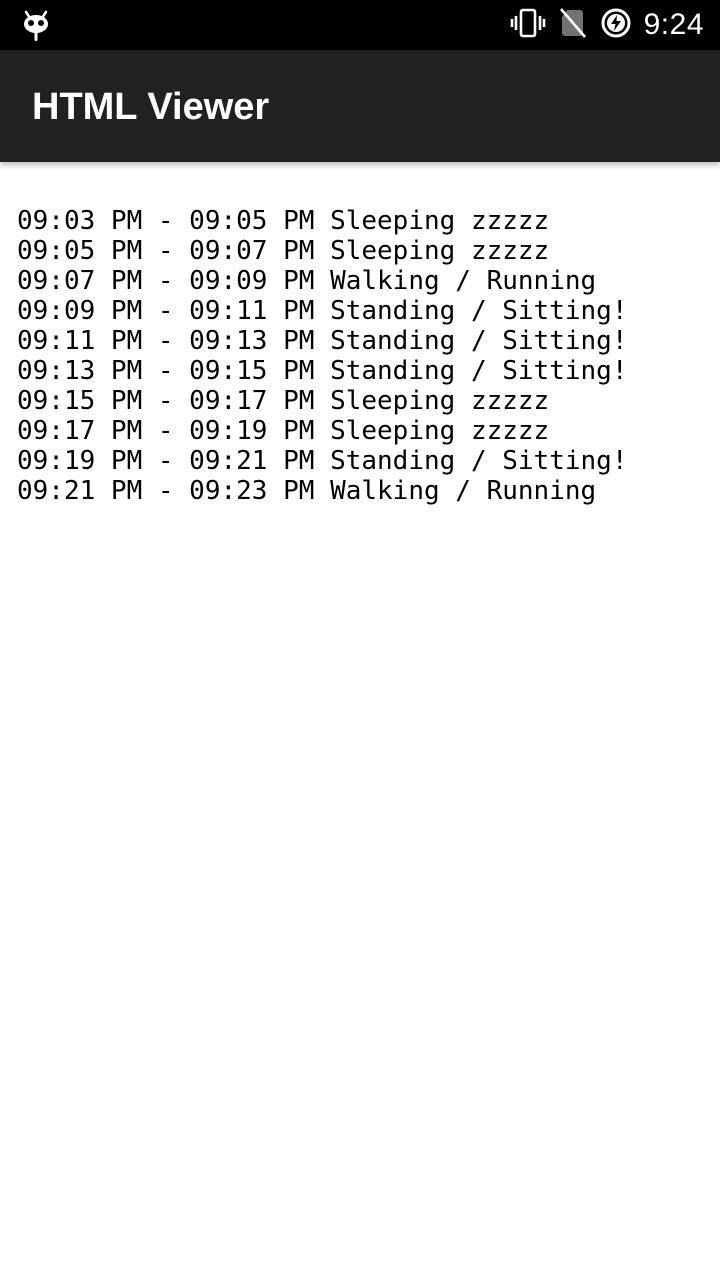 Image resolution: width=720 pixels, height=1280 pixels. I want to click on log-entry: 09:17 PM - 09:19 PM Sleeping zzzzz, so click(283, 431).